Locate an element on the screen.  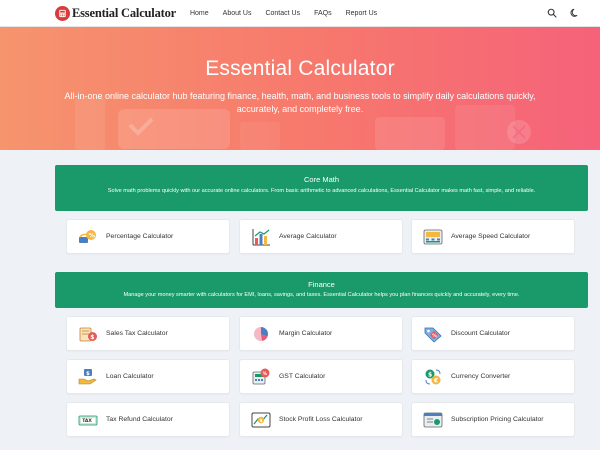
sales-tax-icon: $ is located at coordinates (88, 334).